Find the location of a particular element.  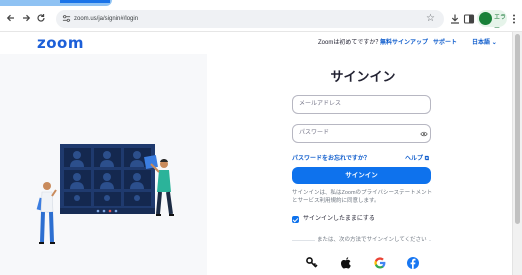

apple-icon is located at coordinates (346, 263).